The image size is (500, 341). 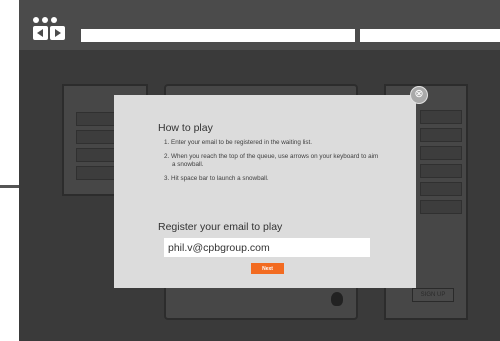 What do you see at coordinates (220, 227) in the screenshot?
I see `register-heading: Register your email to play` at bounding box center [220, 227].